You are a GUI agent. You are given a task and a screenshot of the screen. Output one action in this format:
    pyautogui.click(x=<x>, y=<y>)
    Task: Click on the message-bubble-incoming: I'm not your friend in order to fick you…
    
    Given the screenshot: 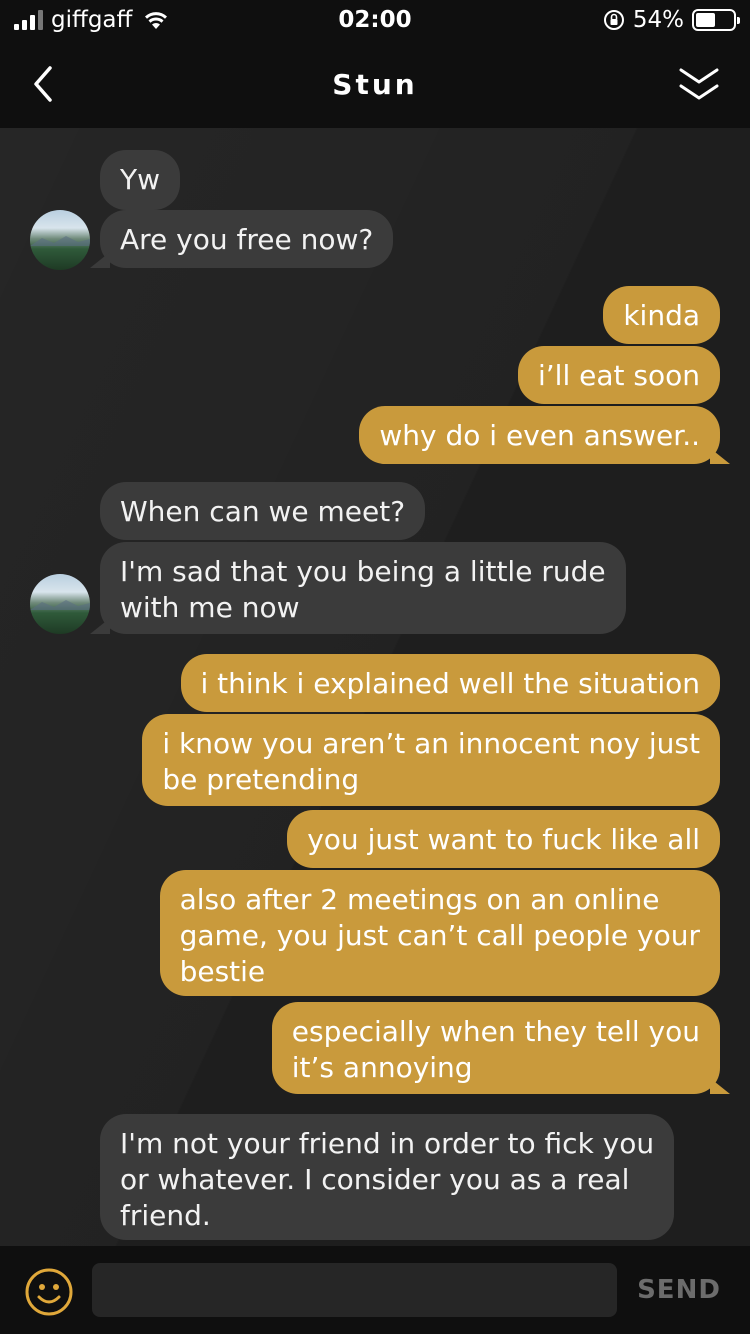 What is the action you would take?
    pyautogui.click(x=387, y=1177)
    